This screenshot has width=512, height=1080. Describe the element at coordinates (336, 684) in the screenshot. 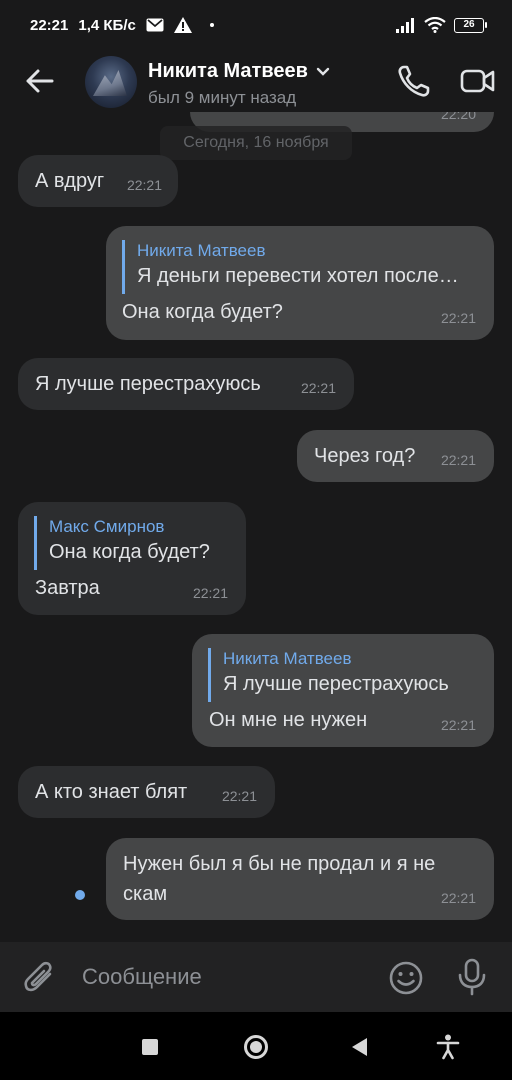

I see `reply-text: Я лучше перестрахуюсь` at that location.